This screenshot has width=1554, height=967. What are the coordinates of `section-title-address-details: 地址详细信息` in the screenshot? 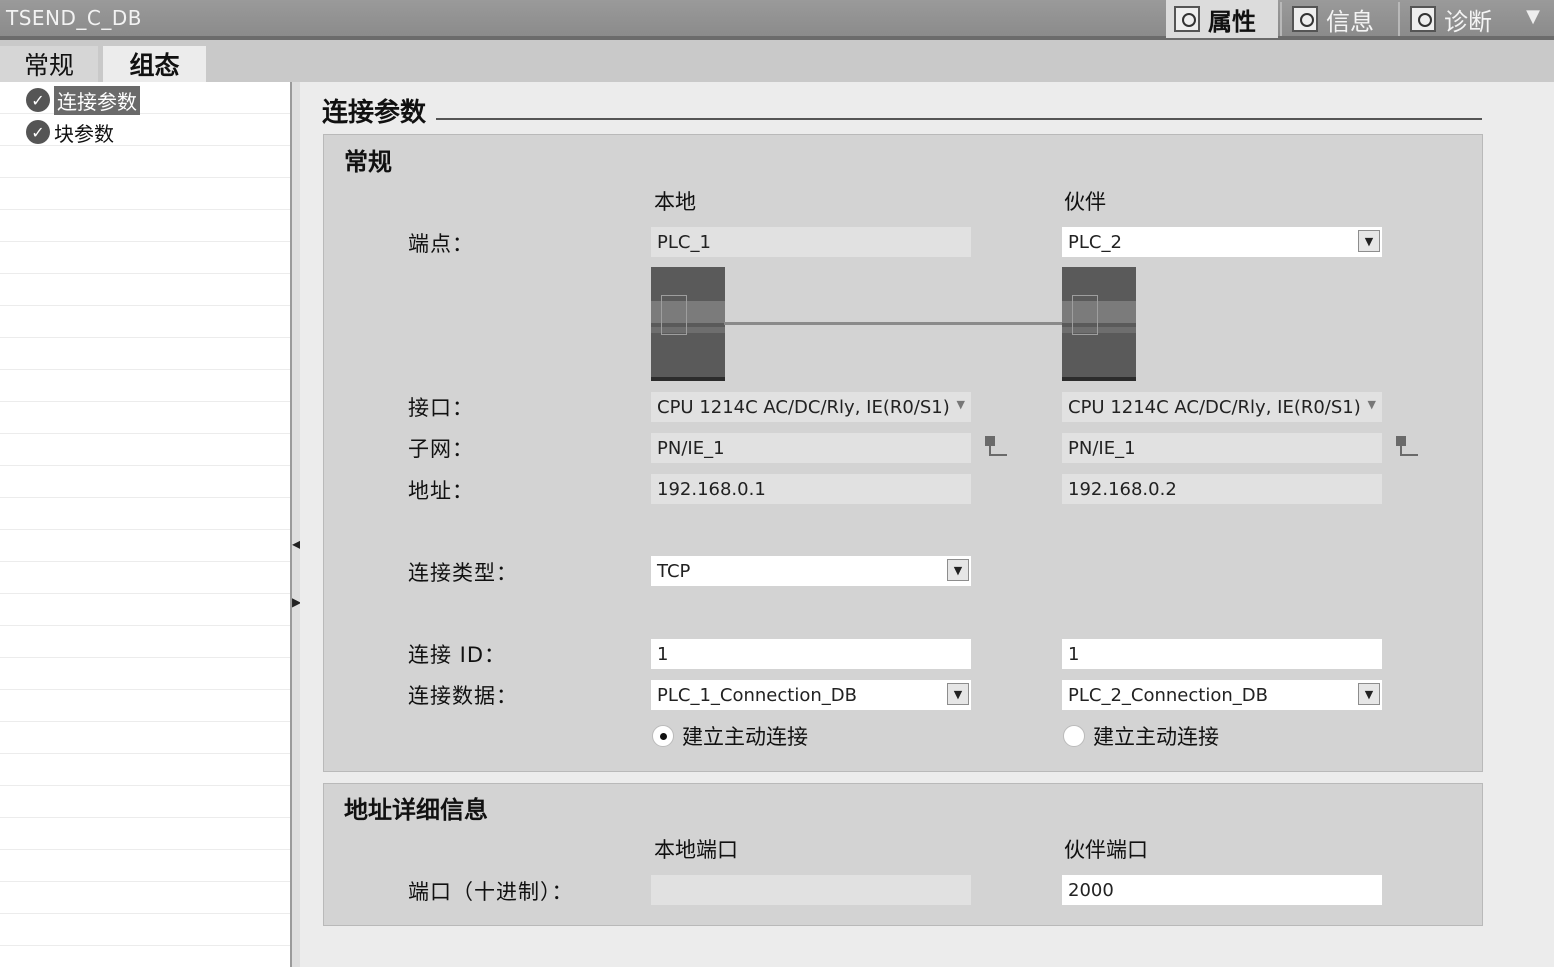 It's located at (416, 810).